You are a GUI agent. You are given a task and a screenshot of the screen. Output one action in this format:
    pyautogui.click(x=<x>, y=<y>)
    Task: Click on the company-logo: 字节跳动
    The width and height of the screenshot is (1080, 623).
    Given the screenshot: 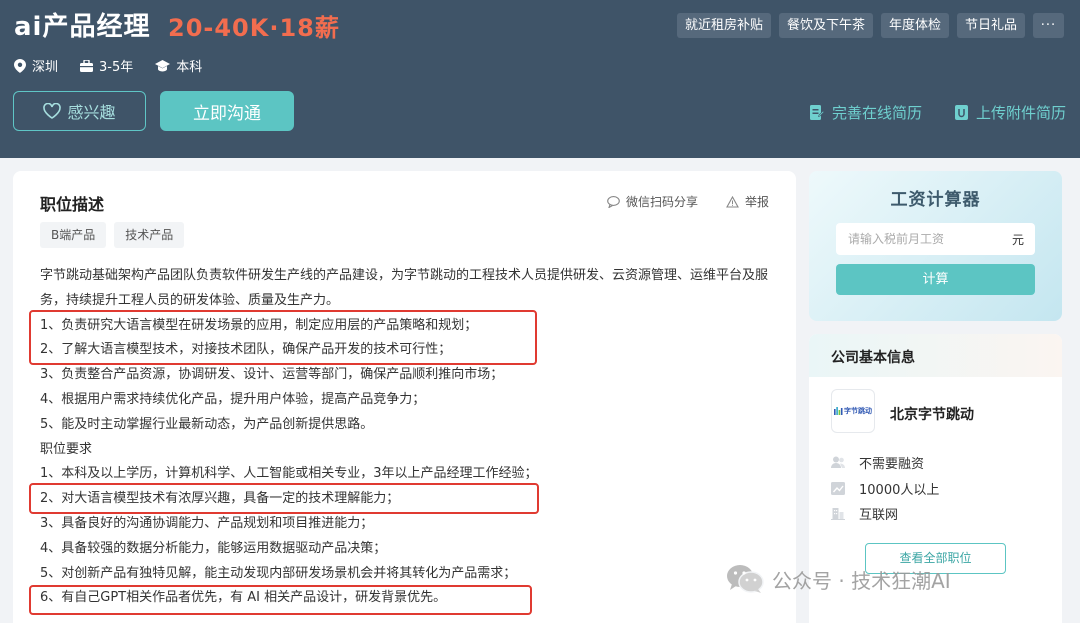 What is the action you would take?
    pyautogui.click(x=853, y=411)
    